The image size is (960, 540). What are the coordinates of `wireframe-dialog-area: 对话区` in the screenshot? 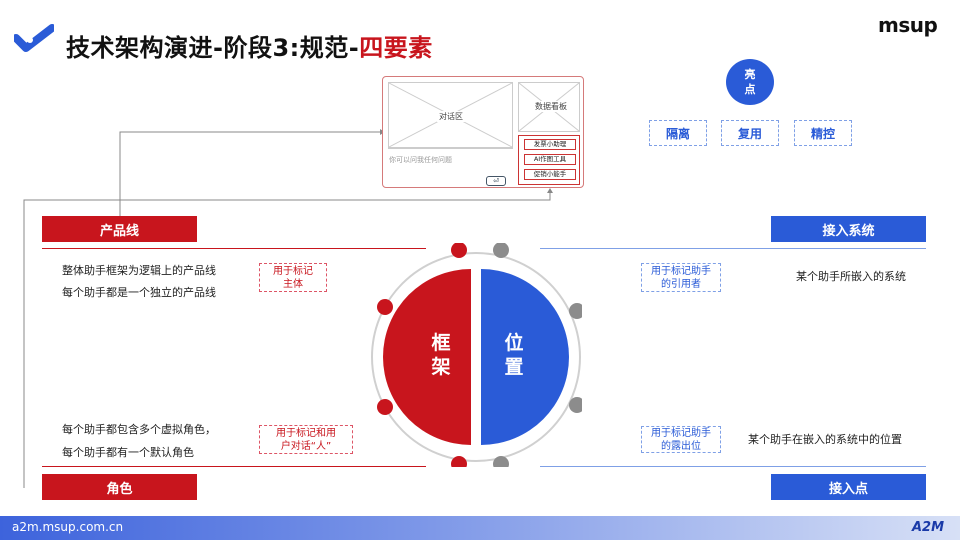 It's located at (450, 115).